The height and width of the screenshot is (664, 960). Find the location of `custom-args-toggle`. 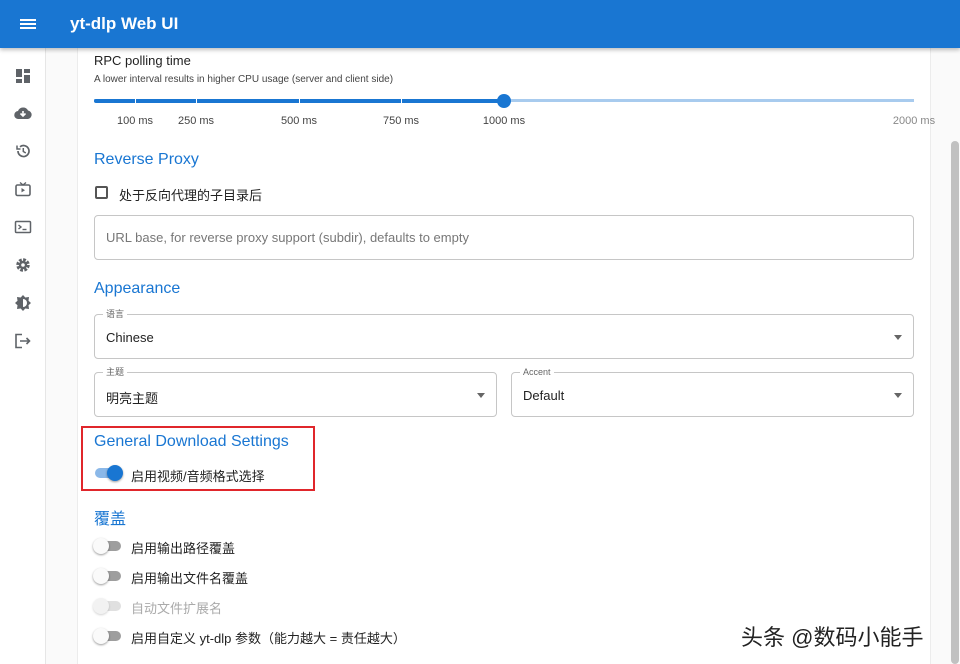

custom-args-toggle is located at coordinates (108, 636).